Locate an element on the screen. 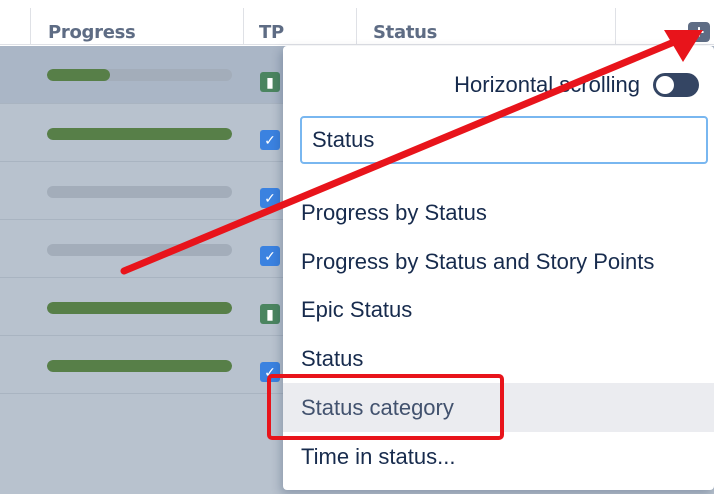 The width and height of the screenshot is (714, 494). menu-item-epic-status: Epic Status is located at coordinates (498, 309).